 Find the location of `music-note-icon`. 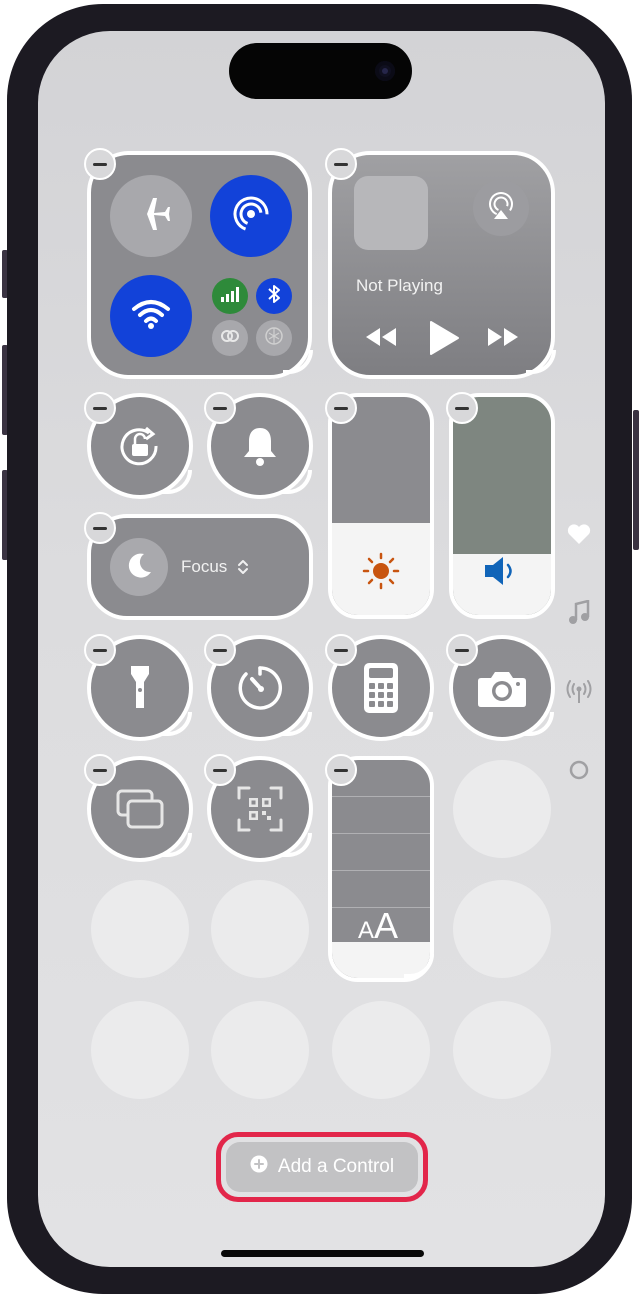

music-note-icon is located at coordinates (579, 613).